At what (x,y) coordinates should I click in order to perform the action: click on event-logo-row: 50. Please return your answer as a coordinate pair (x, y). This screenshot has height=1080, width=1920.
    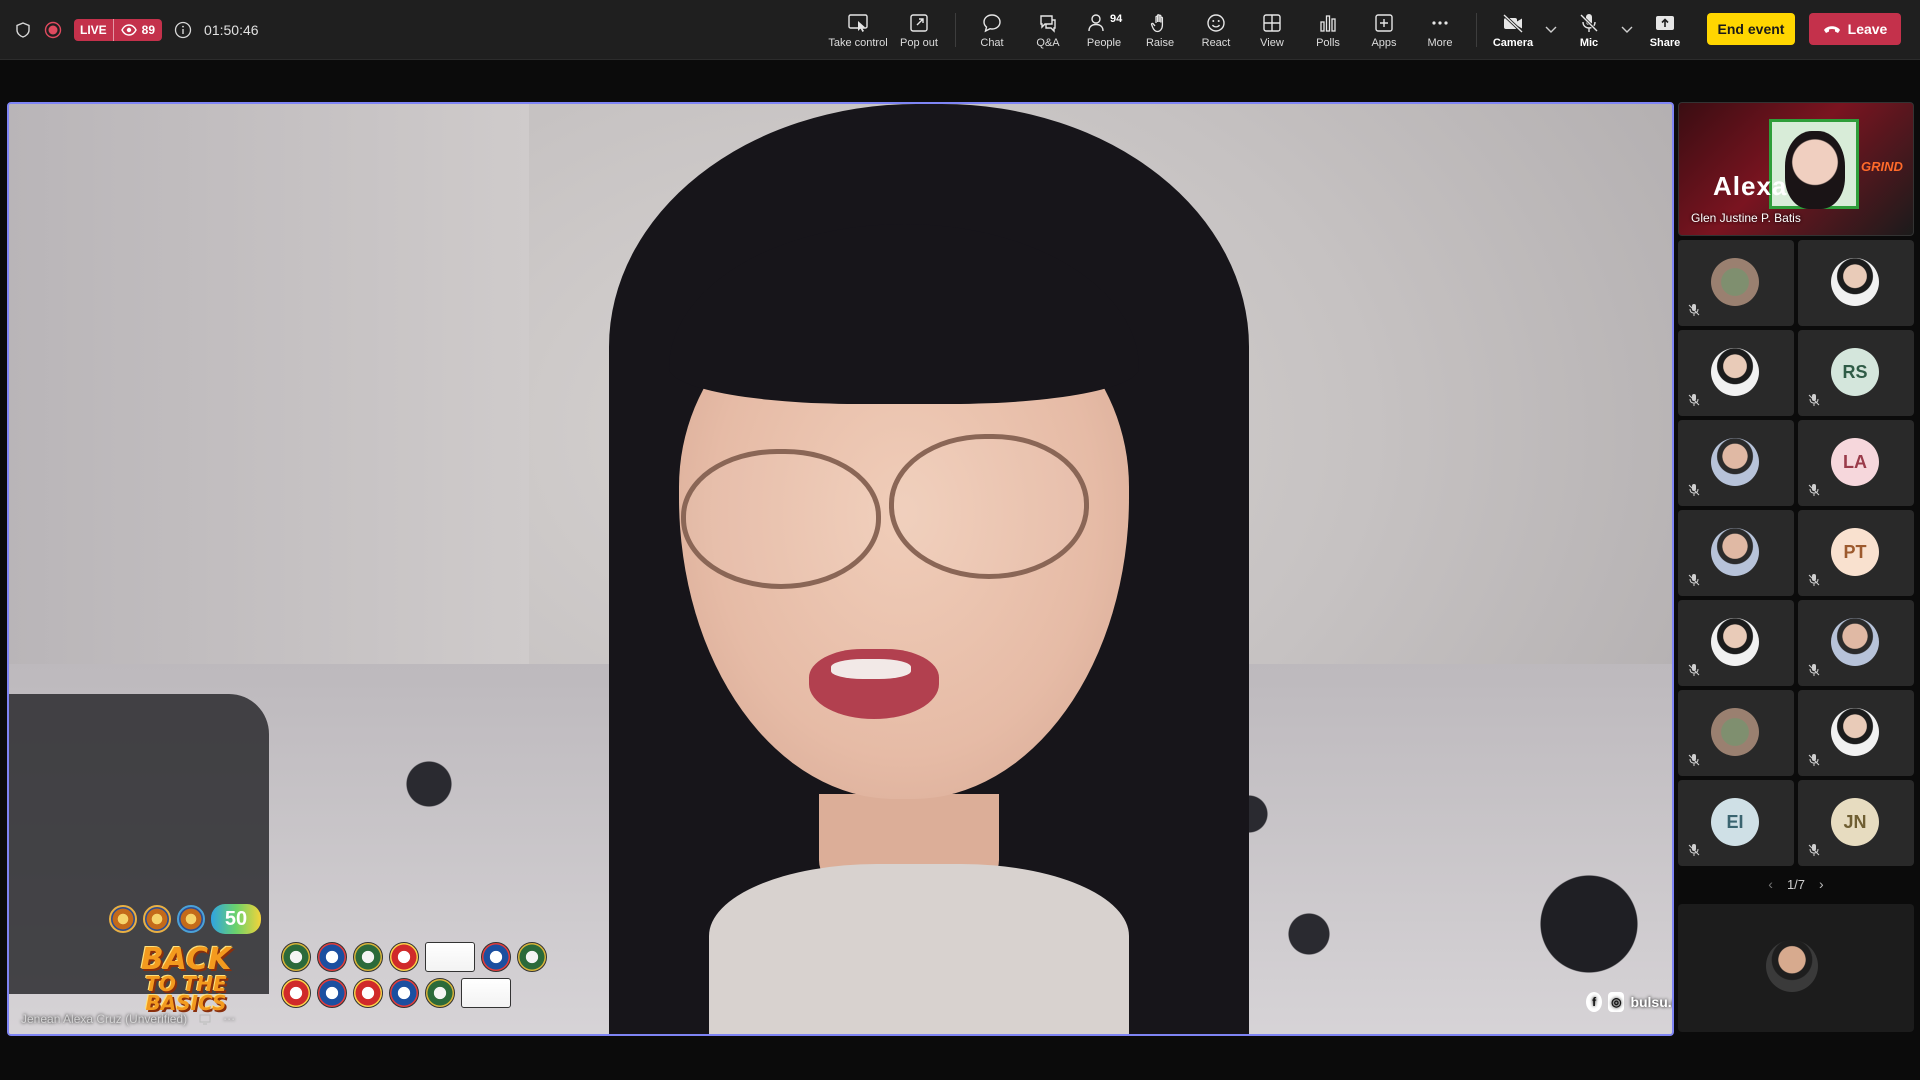
    Looking at the image, I should click on (185, 919).